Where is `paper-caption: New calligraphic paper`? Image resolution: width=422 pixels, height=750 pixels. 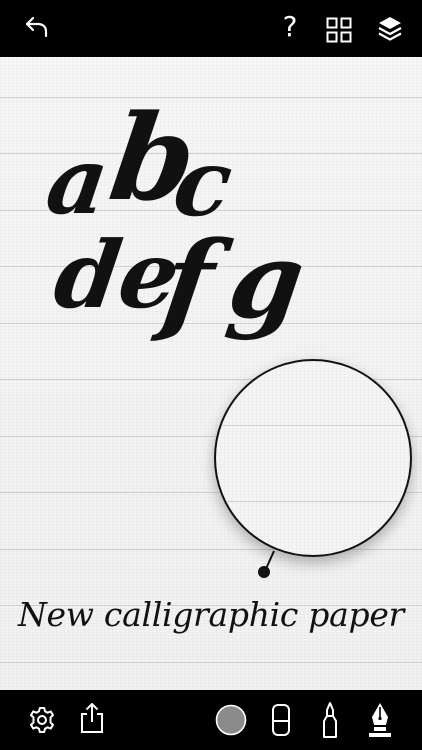 paper-caption: New calligraphic paper is located at coordinates (211, 614).